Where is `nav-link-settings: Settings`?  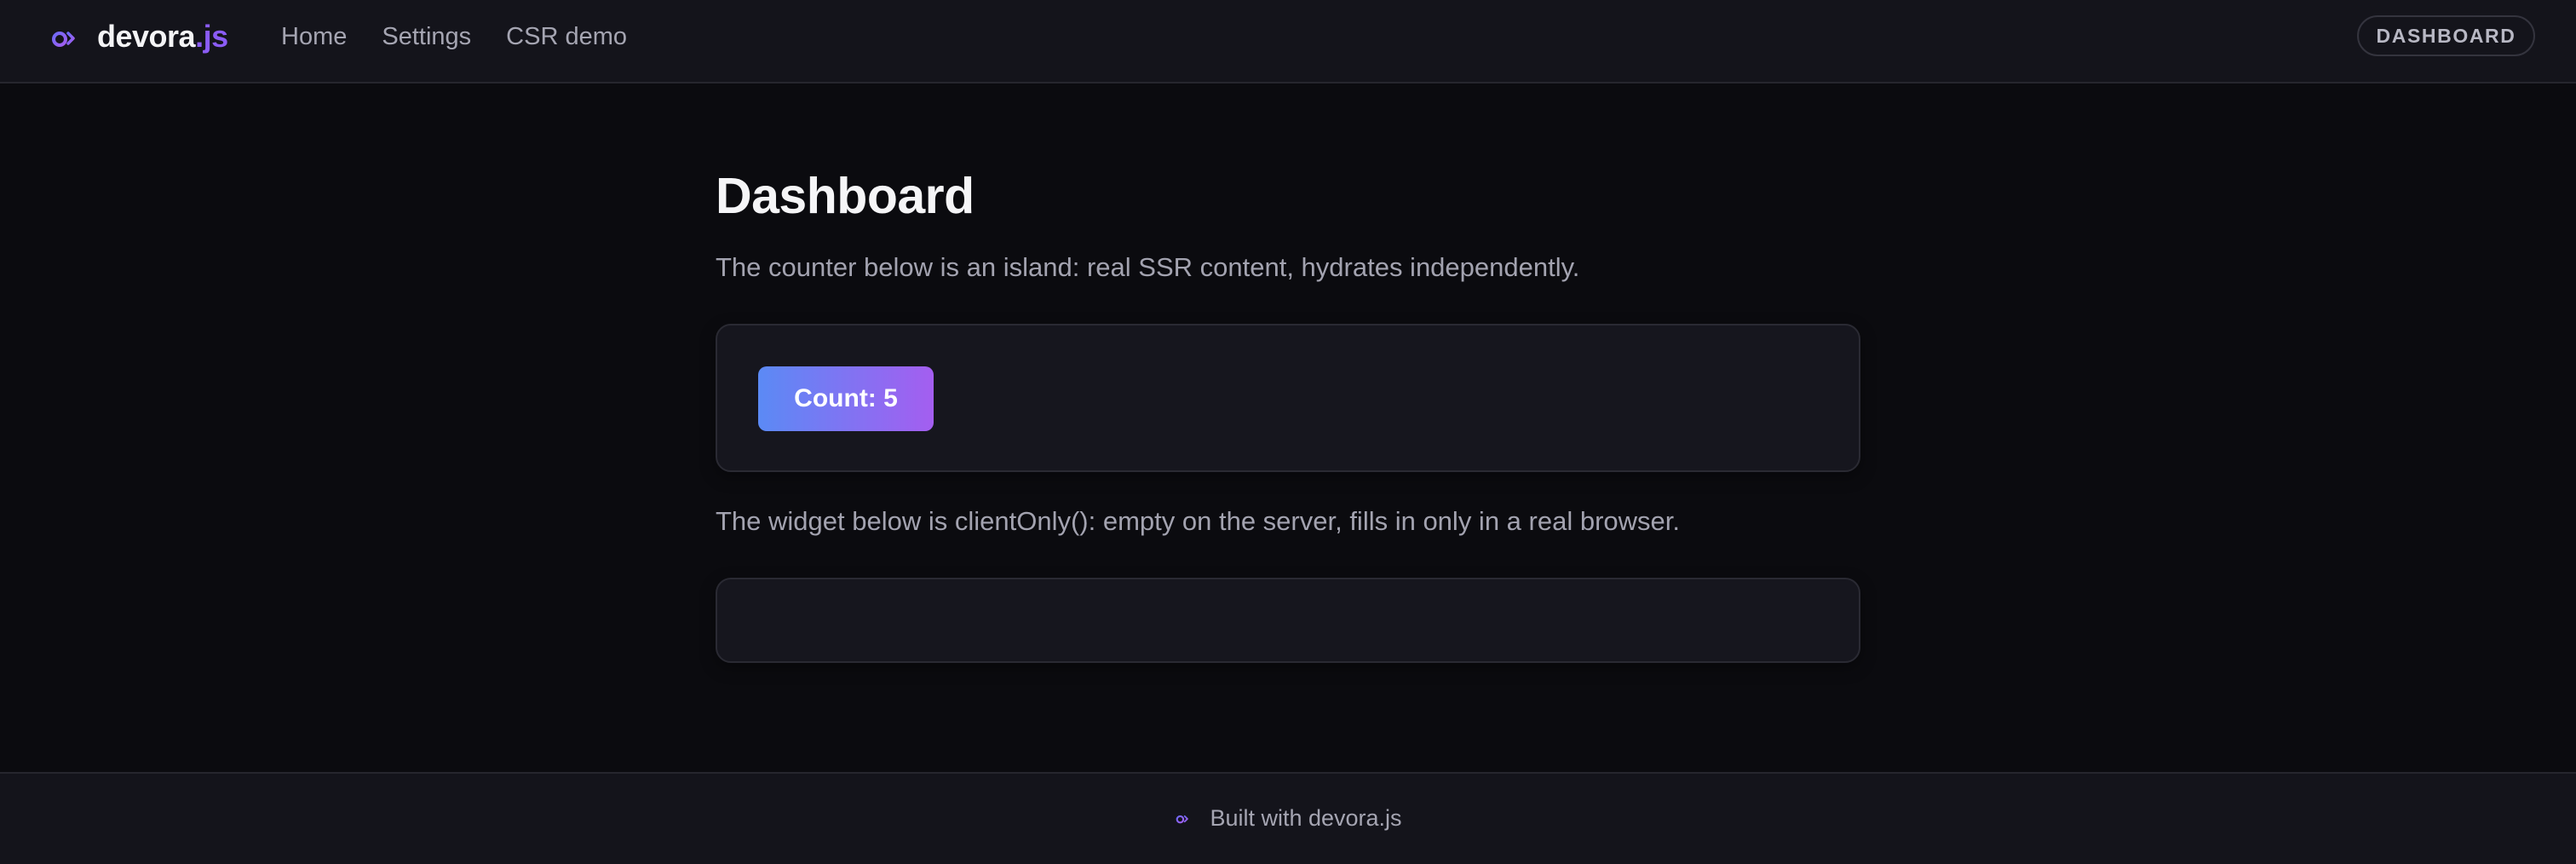
nav-link-settings: Settings is located at coordinates (427, 37).